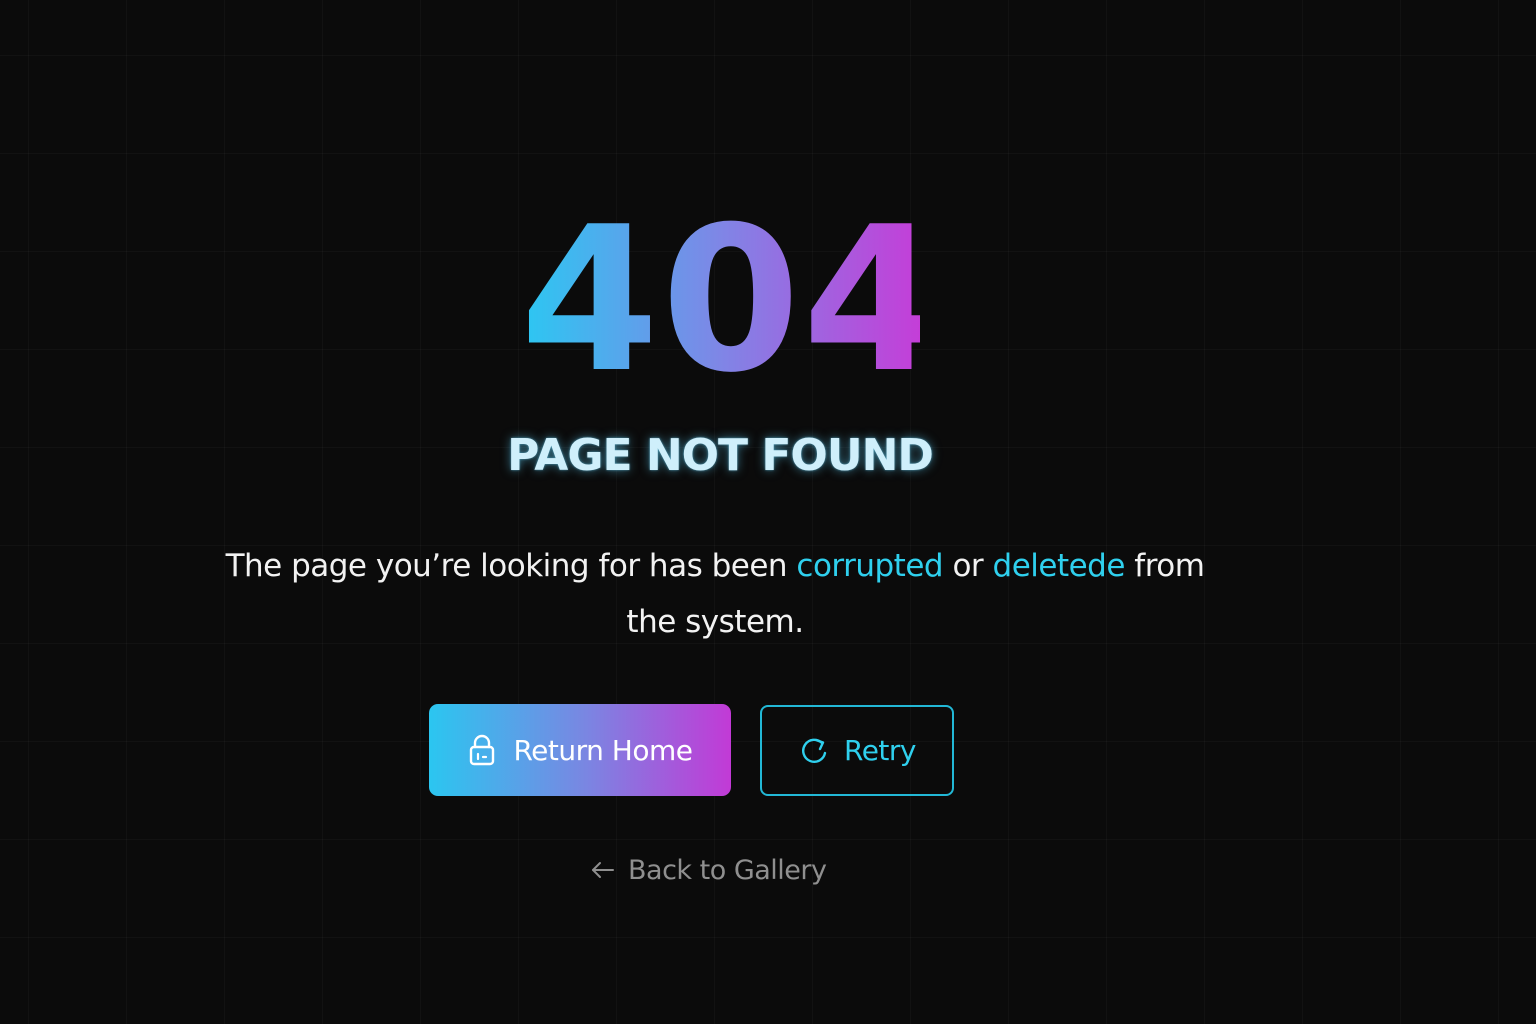  I want to click on message-highlight-deleted: deletede, so click(1059, 566).